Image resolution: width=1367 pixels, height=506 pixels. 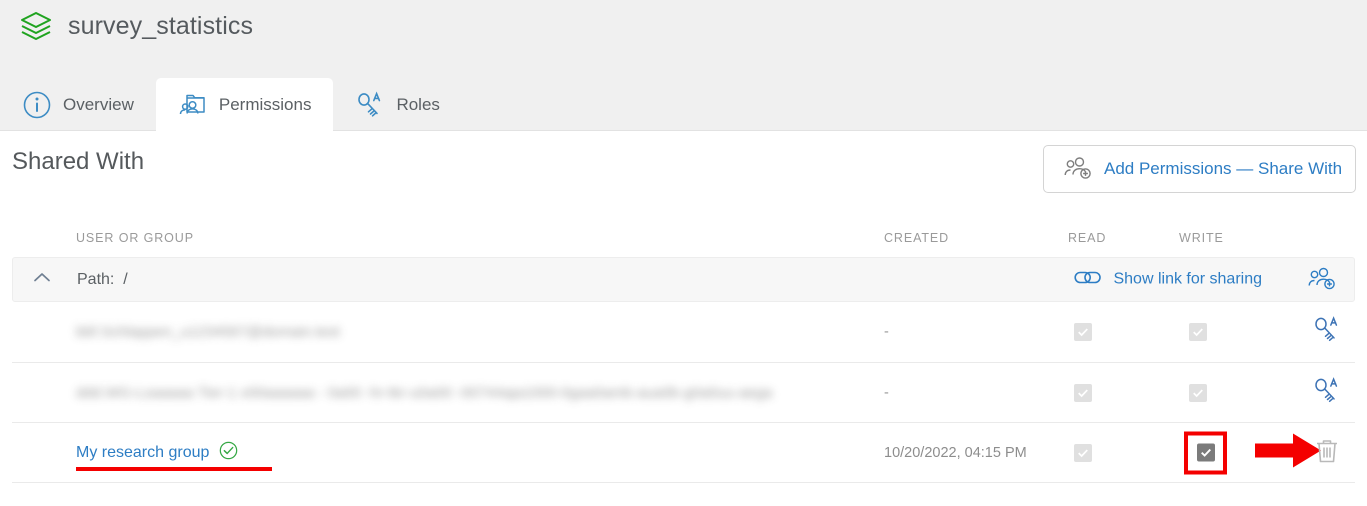 I want to click on path-group-row: Path: / Show link for sharing, so click(x=683, y=279).